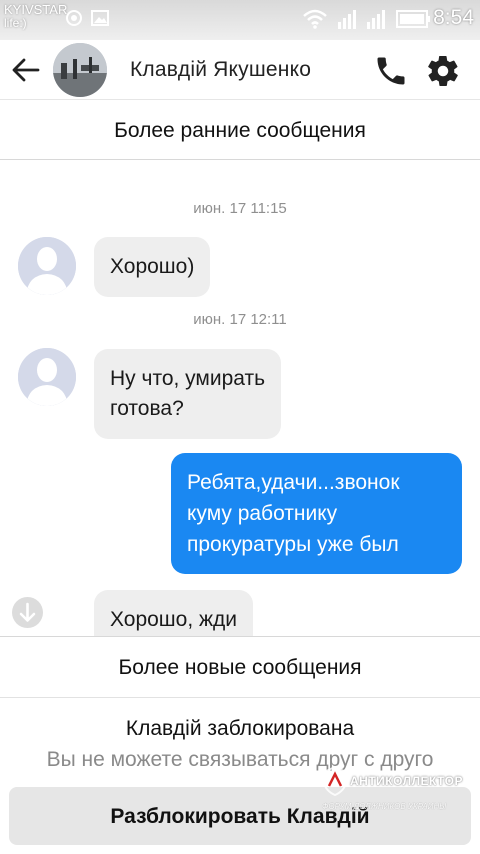  Describe the element at coordinates (240, 20) in the screenshot. I see `status-bar: KYIVSTAR life:) 8:54` at that location.